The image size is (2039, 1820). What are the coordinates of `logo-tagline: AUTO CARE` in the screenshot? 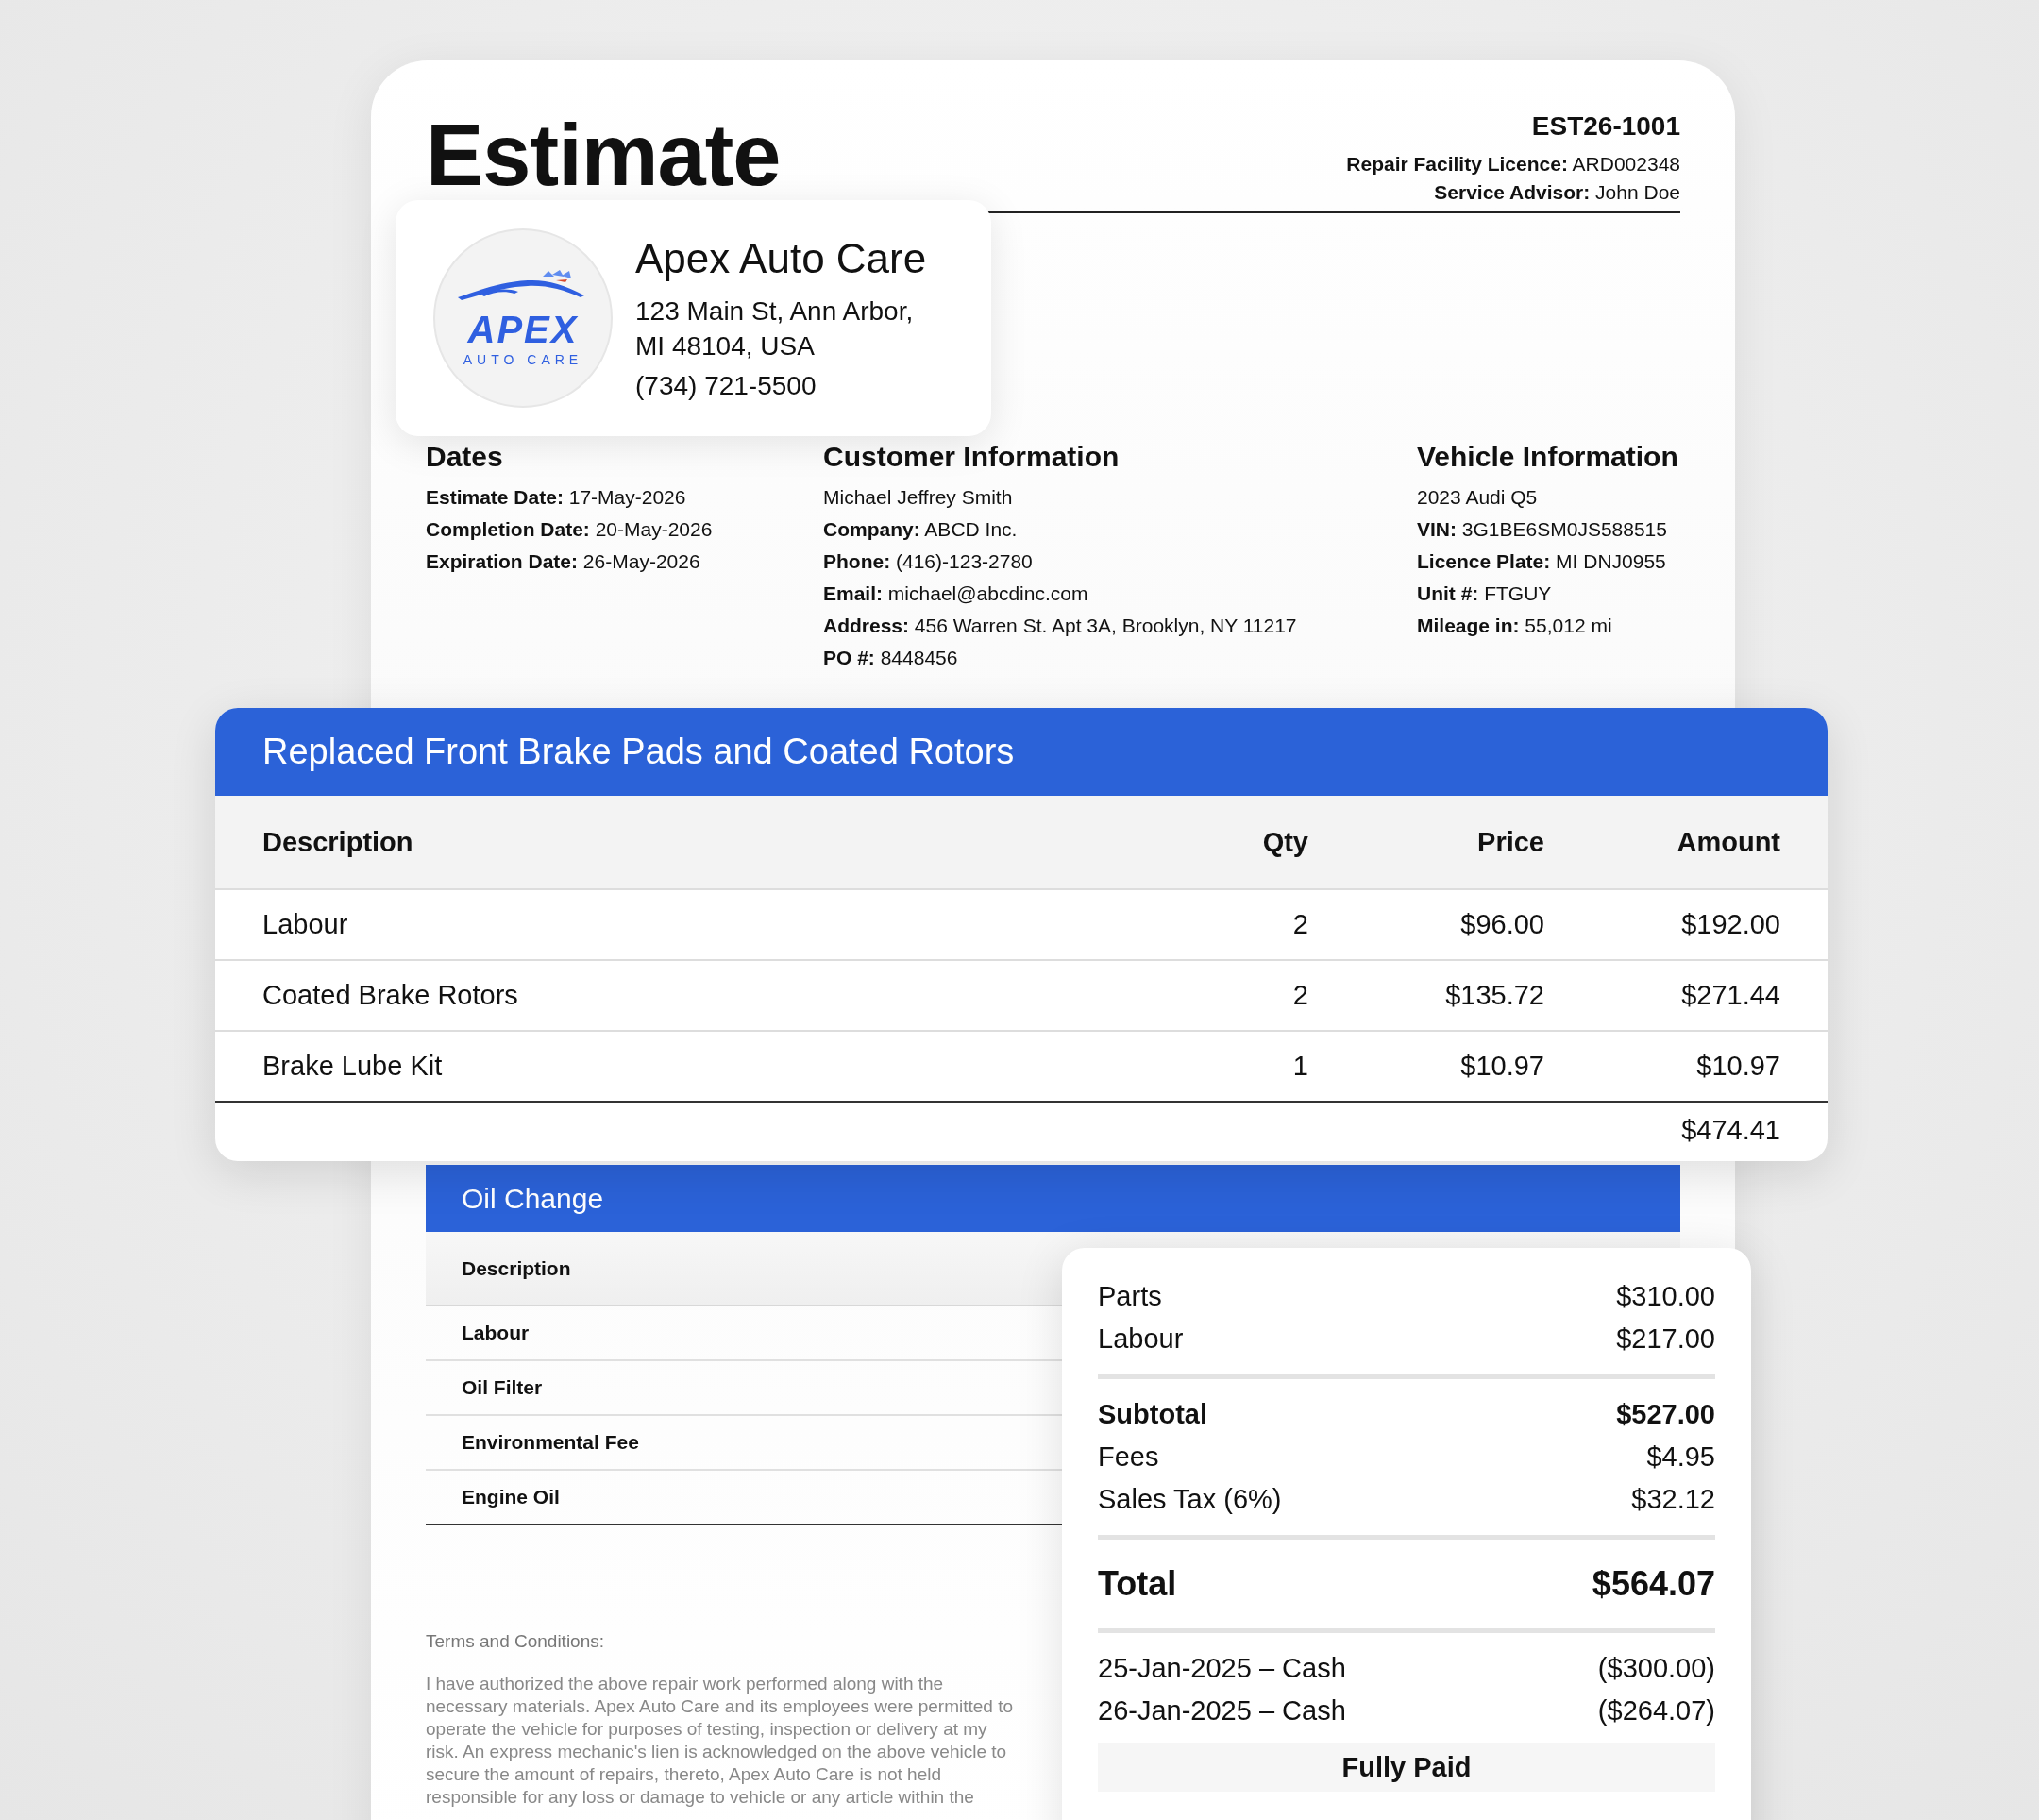 It's located at (523, 359).